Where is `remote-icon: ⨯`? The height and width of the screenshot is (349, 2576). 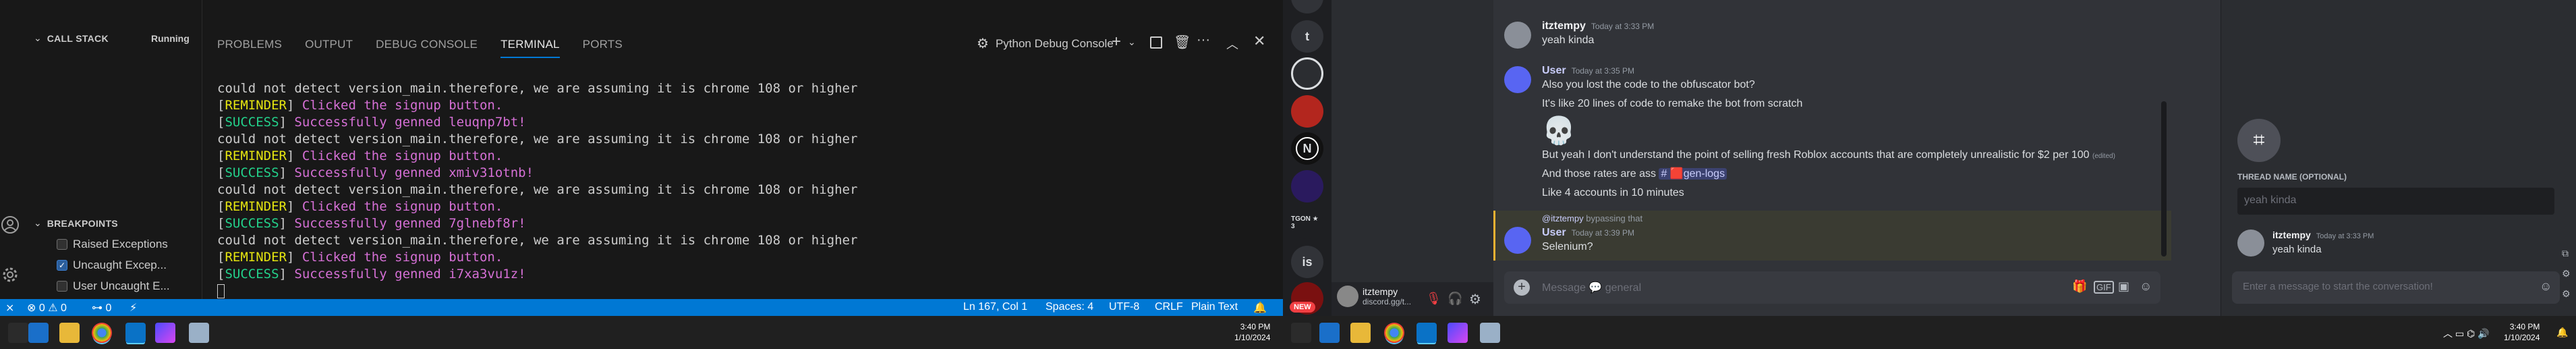 remote-icon: ⨯ is located at coordinates (9, 308).